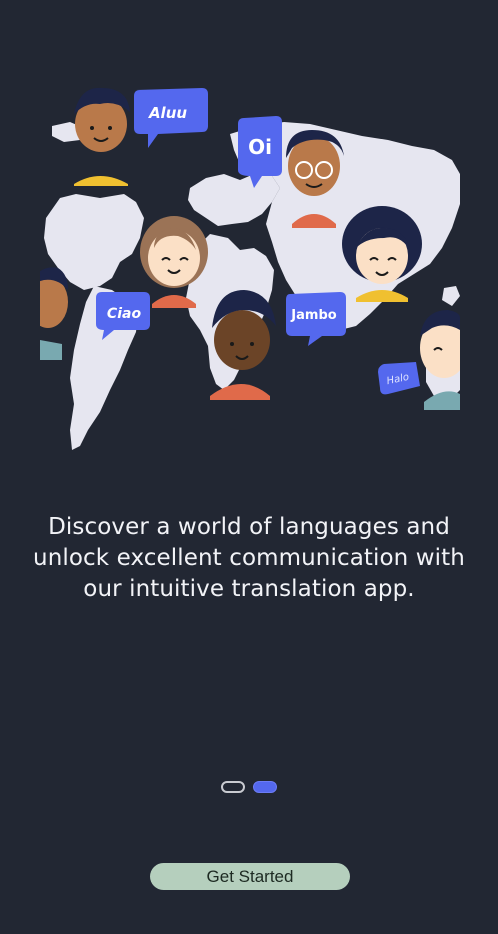  I want to click on page-indicator-dot-2-active, so click(265, 787).